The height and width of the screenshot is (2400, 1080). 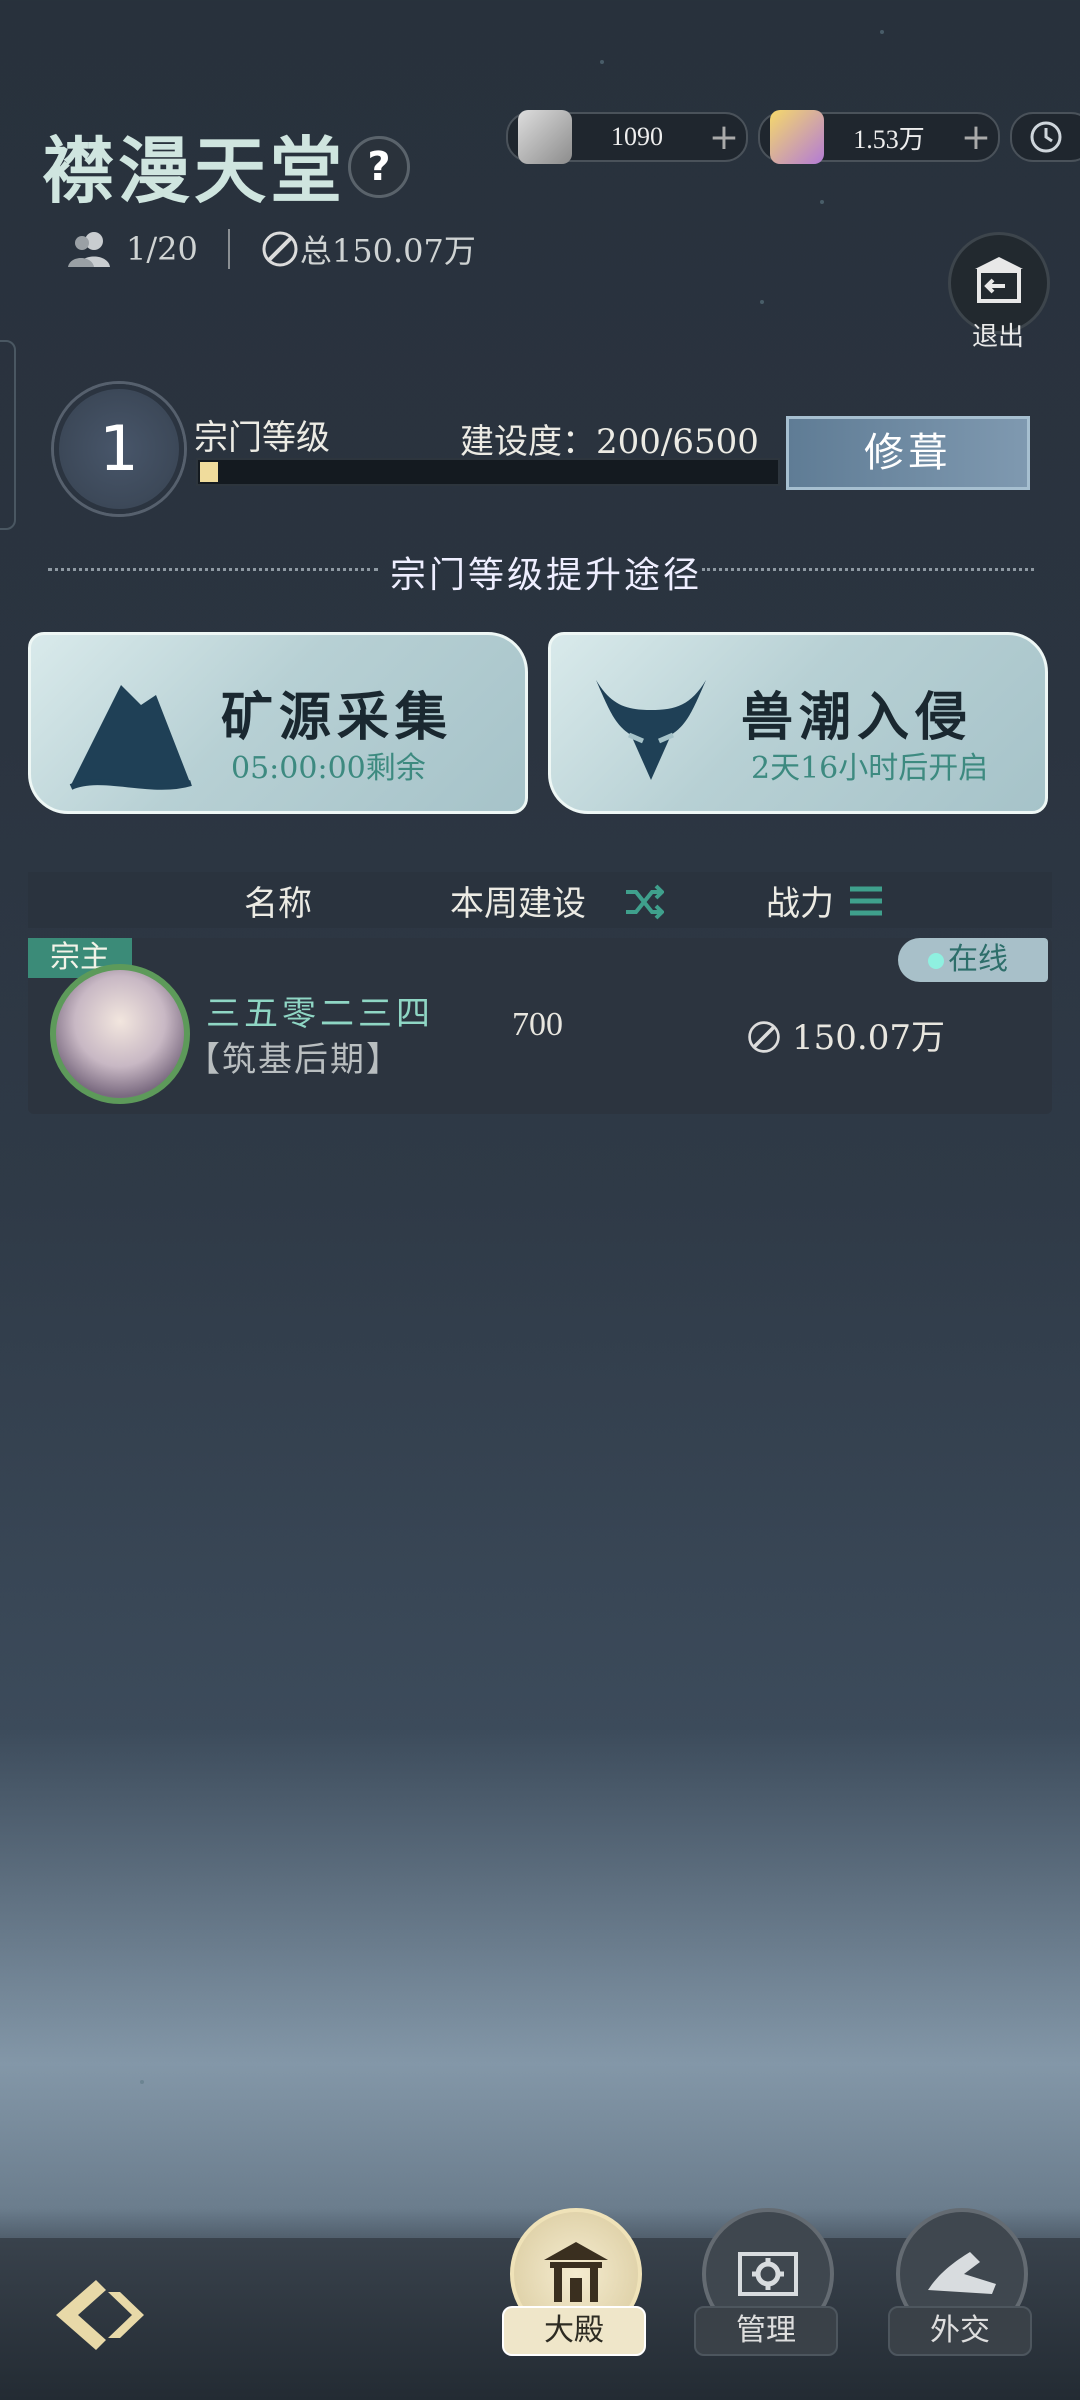 I want to click on question-icon: ?, so click(x=379, y=167).